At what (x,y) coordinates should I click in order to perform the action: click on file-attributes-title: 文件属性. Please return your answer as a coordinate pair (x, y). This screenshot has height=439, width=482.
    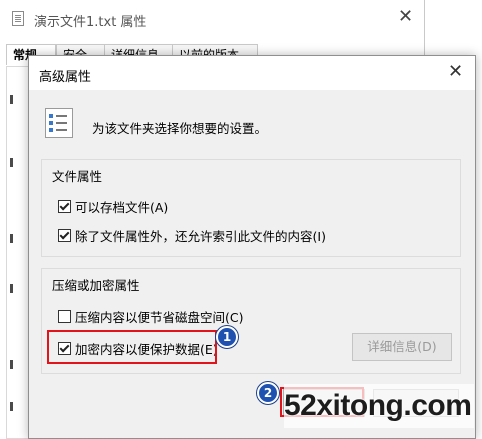
    Looking at the image, I should click on (77, 176).